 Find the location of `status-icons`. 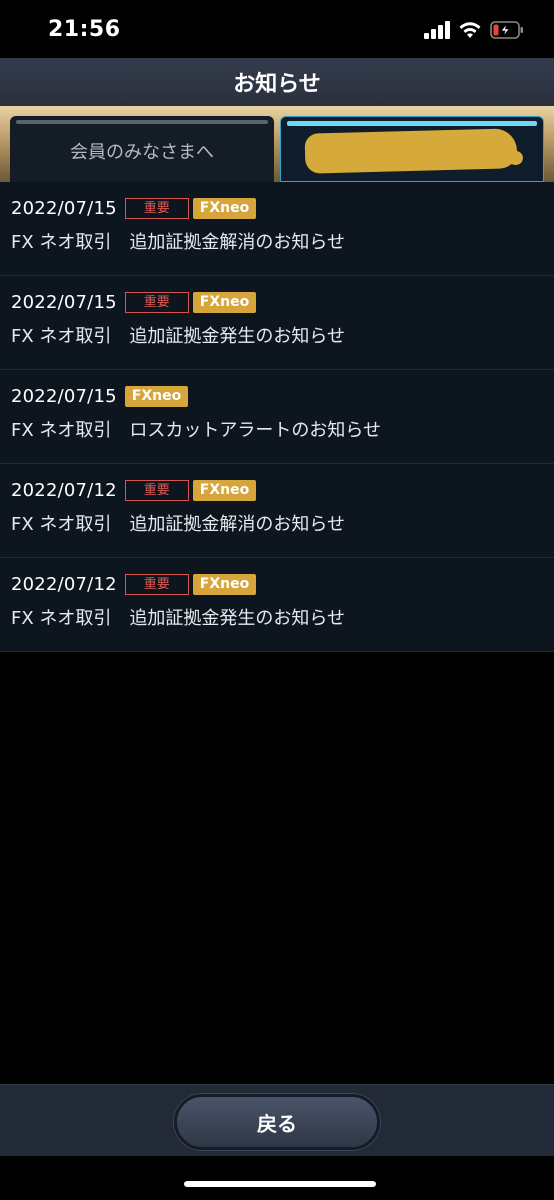

status-icons is located at coordinates (474, 30).